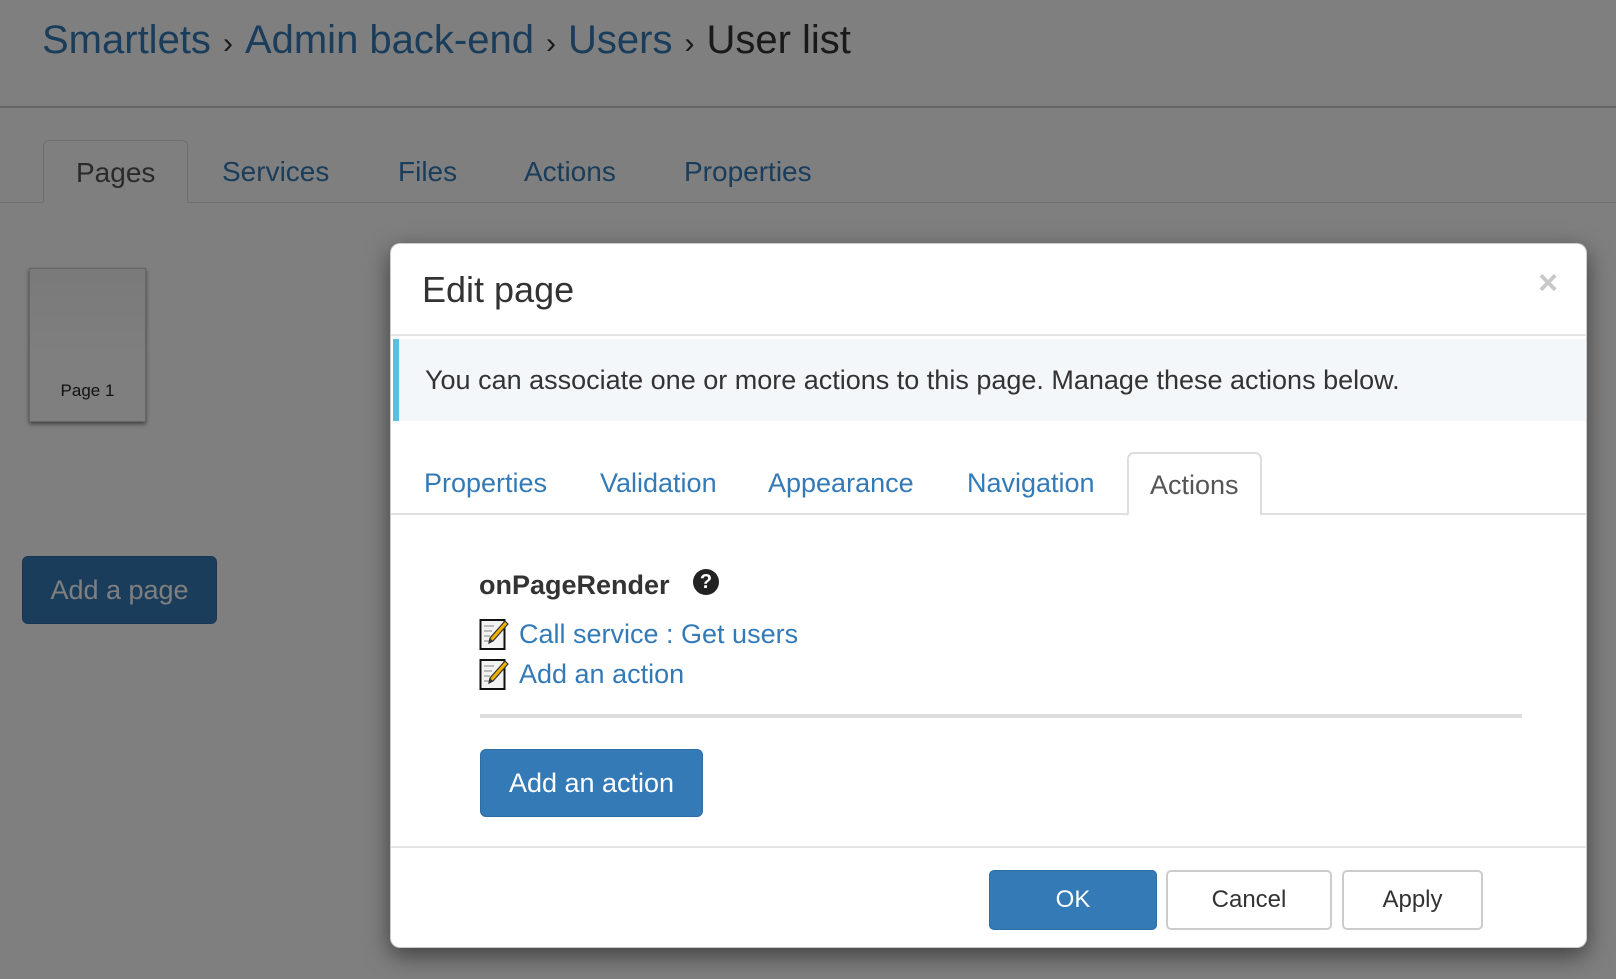 The image size is (1616, 979). Describe the element at coordinates (1001, 716) in the screenshot. I see `divider` at that location.